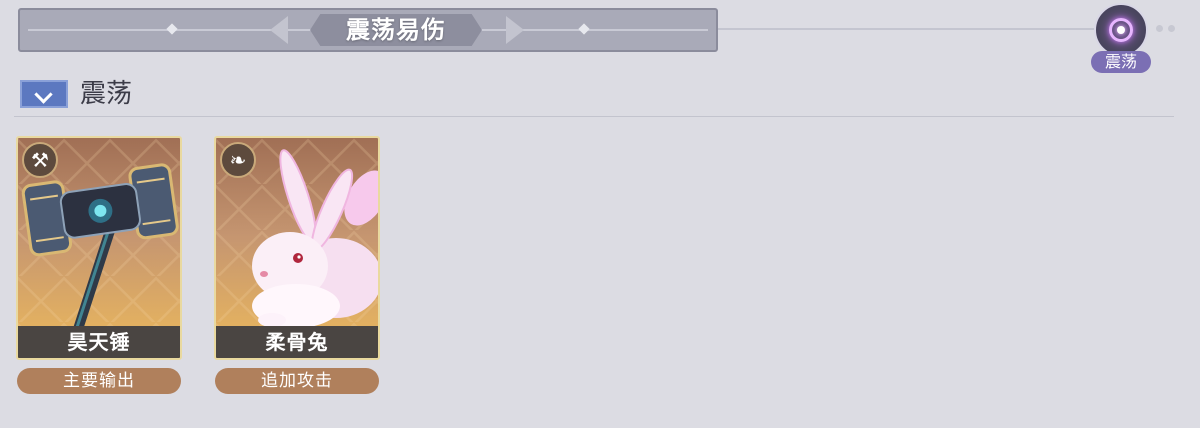 This screenshot has height=428, width=1200. What do you see at coordinates (238, 160) in the screenshot?
I see `wing-class-icon: ❧` at bounding box center [238, 160].